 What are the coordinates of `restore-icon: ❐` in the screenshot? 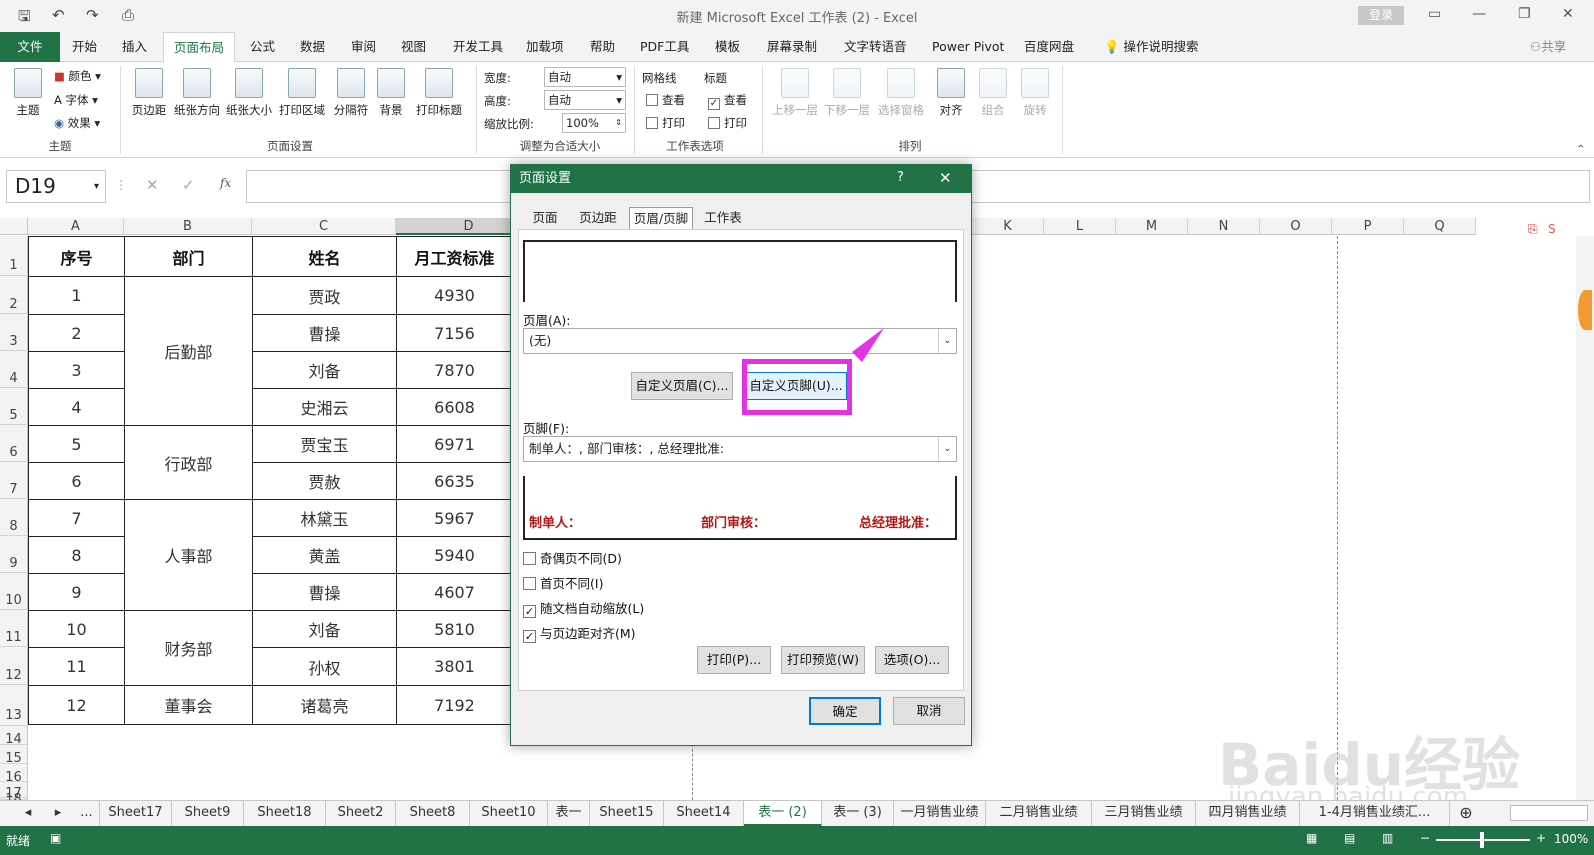 It's located at (1524, 14).